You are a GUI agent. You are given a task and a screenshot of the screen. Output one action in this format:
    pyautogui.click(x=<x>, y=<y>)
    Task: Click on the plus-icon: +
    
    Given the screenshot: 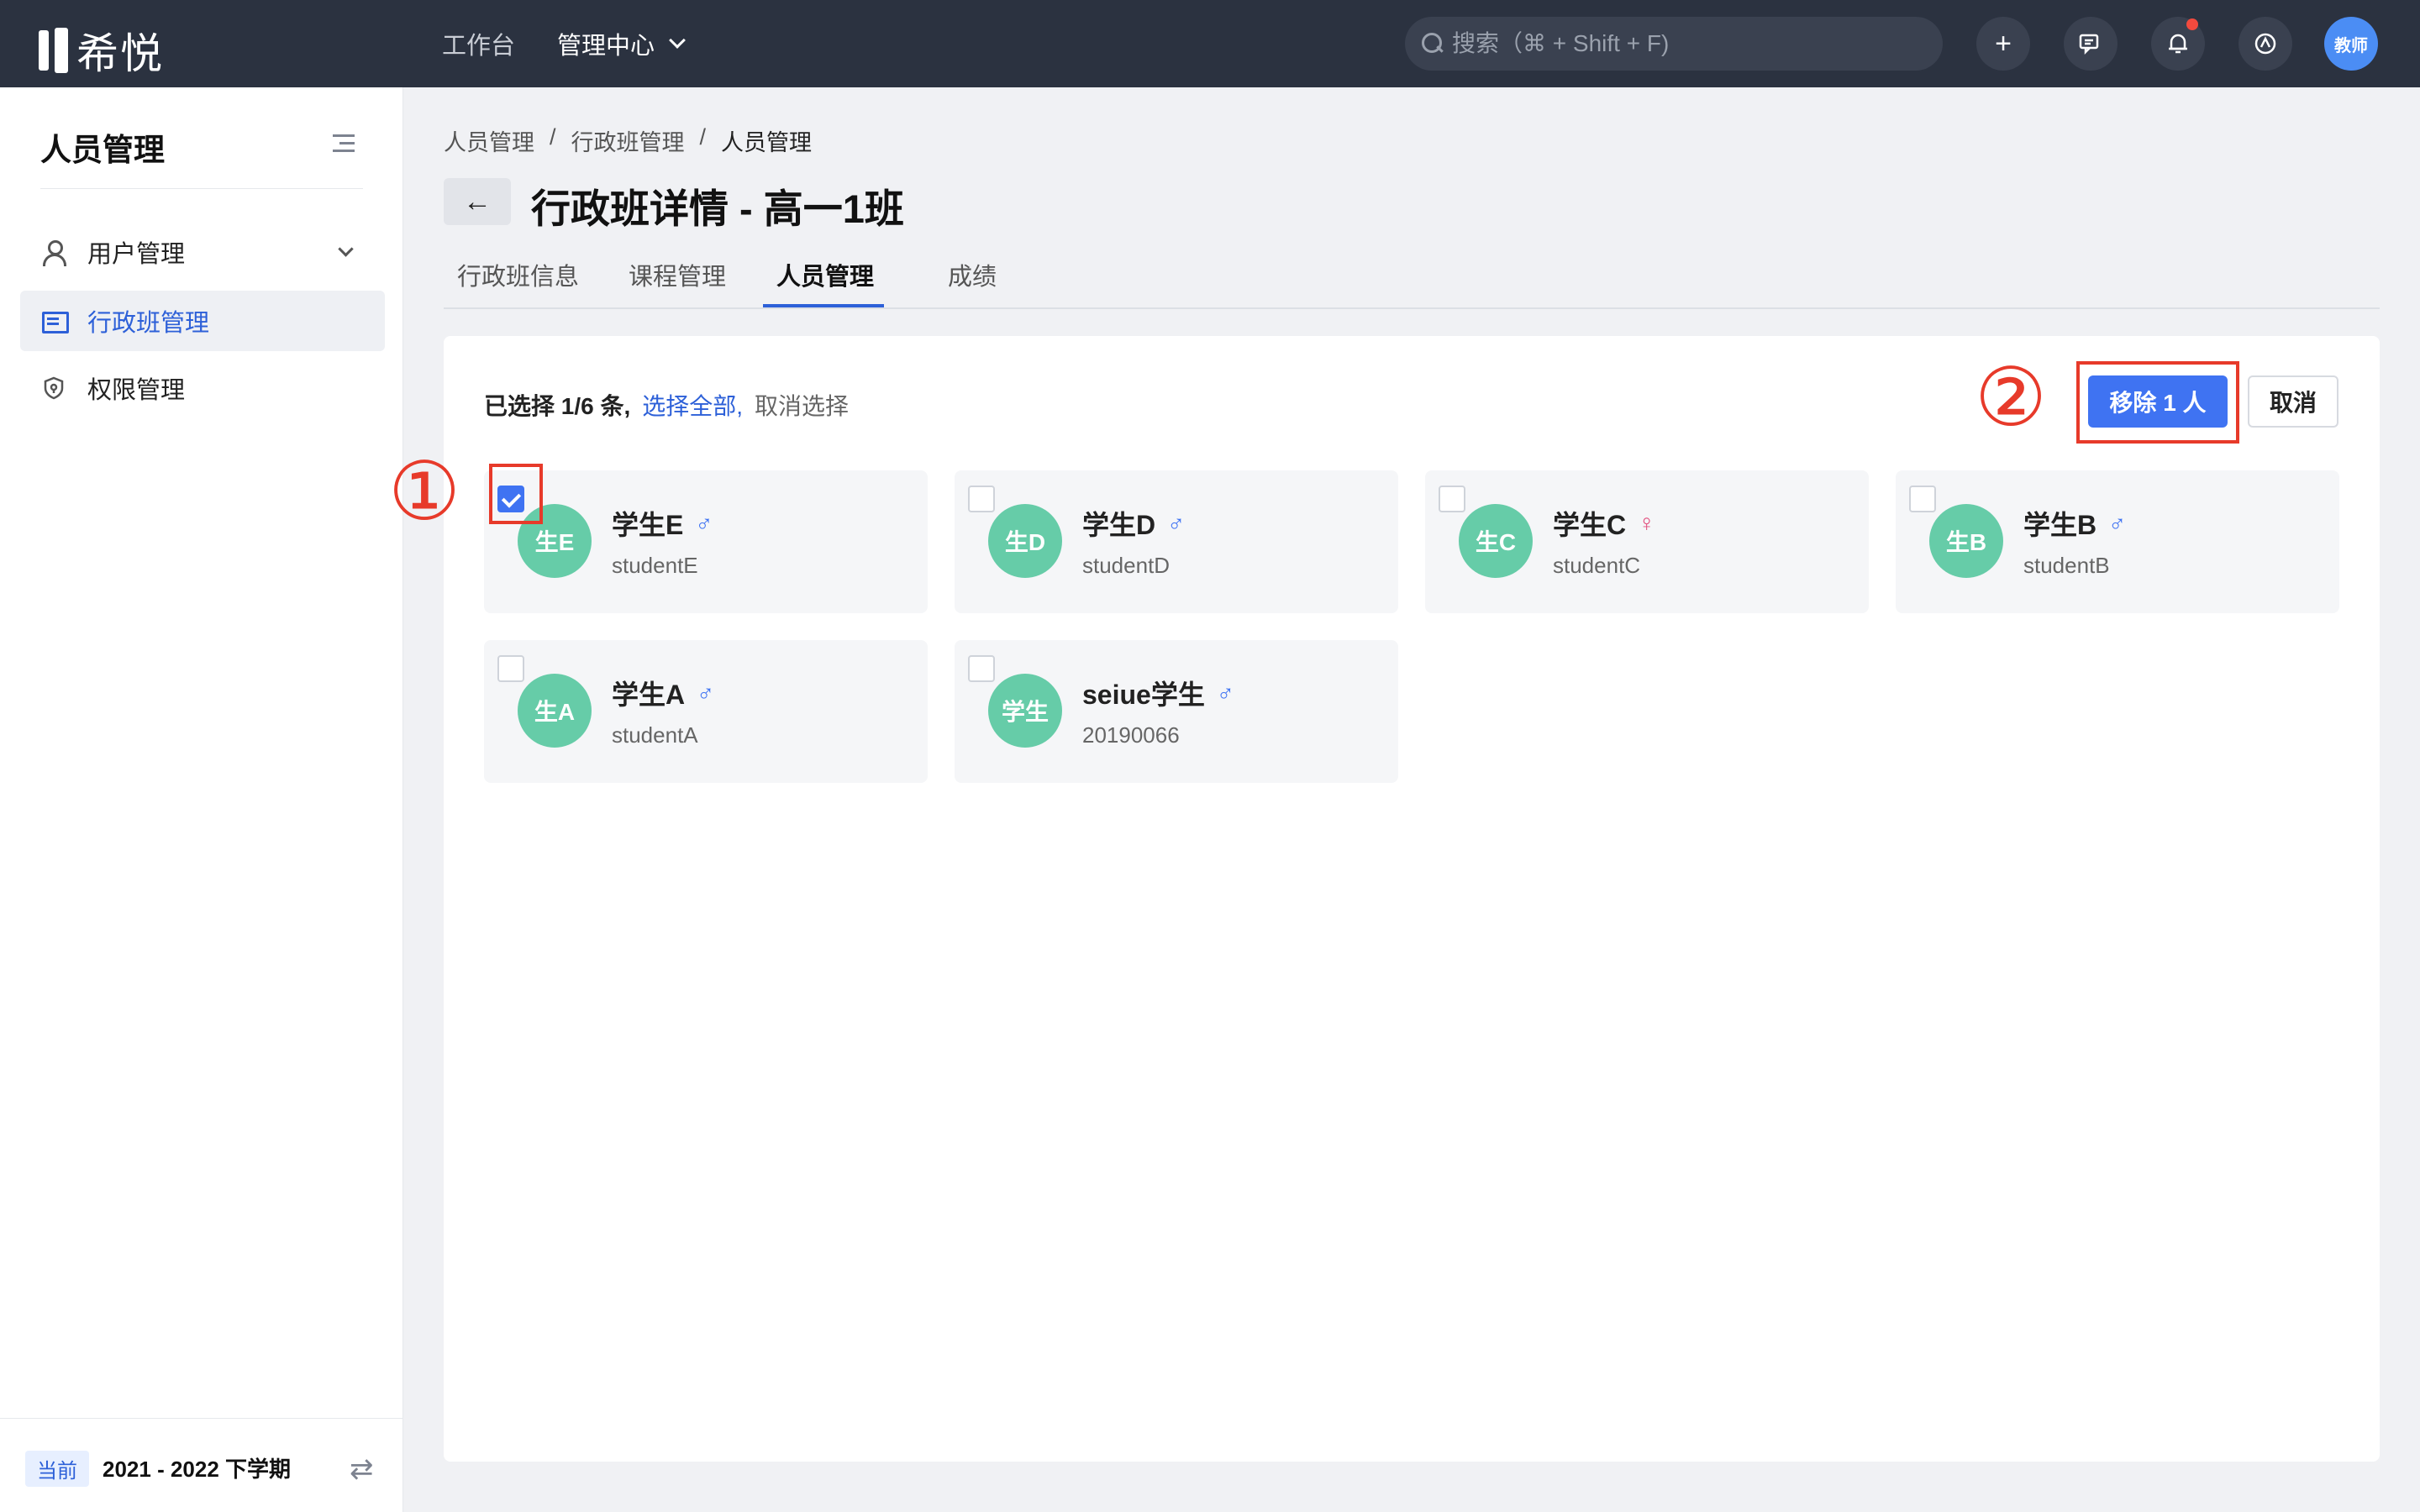 What is the action you would take?
    pyautogui.click(x=2003, y=43)
    